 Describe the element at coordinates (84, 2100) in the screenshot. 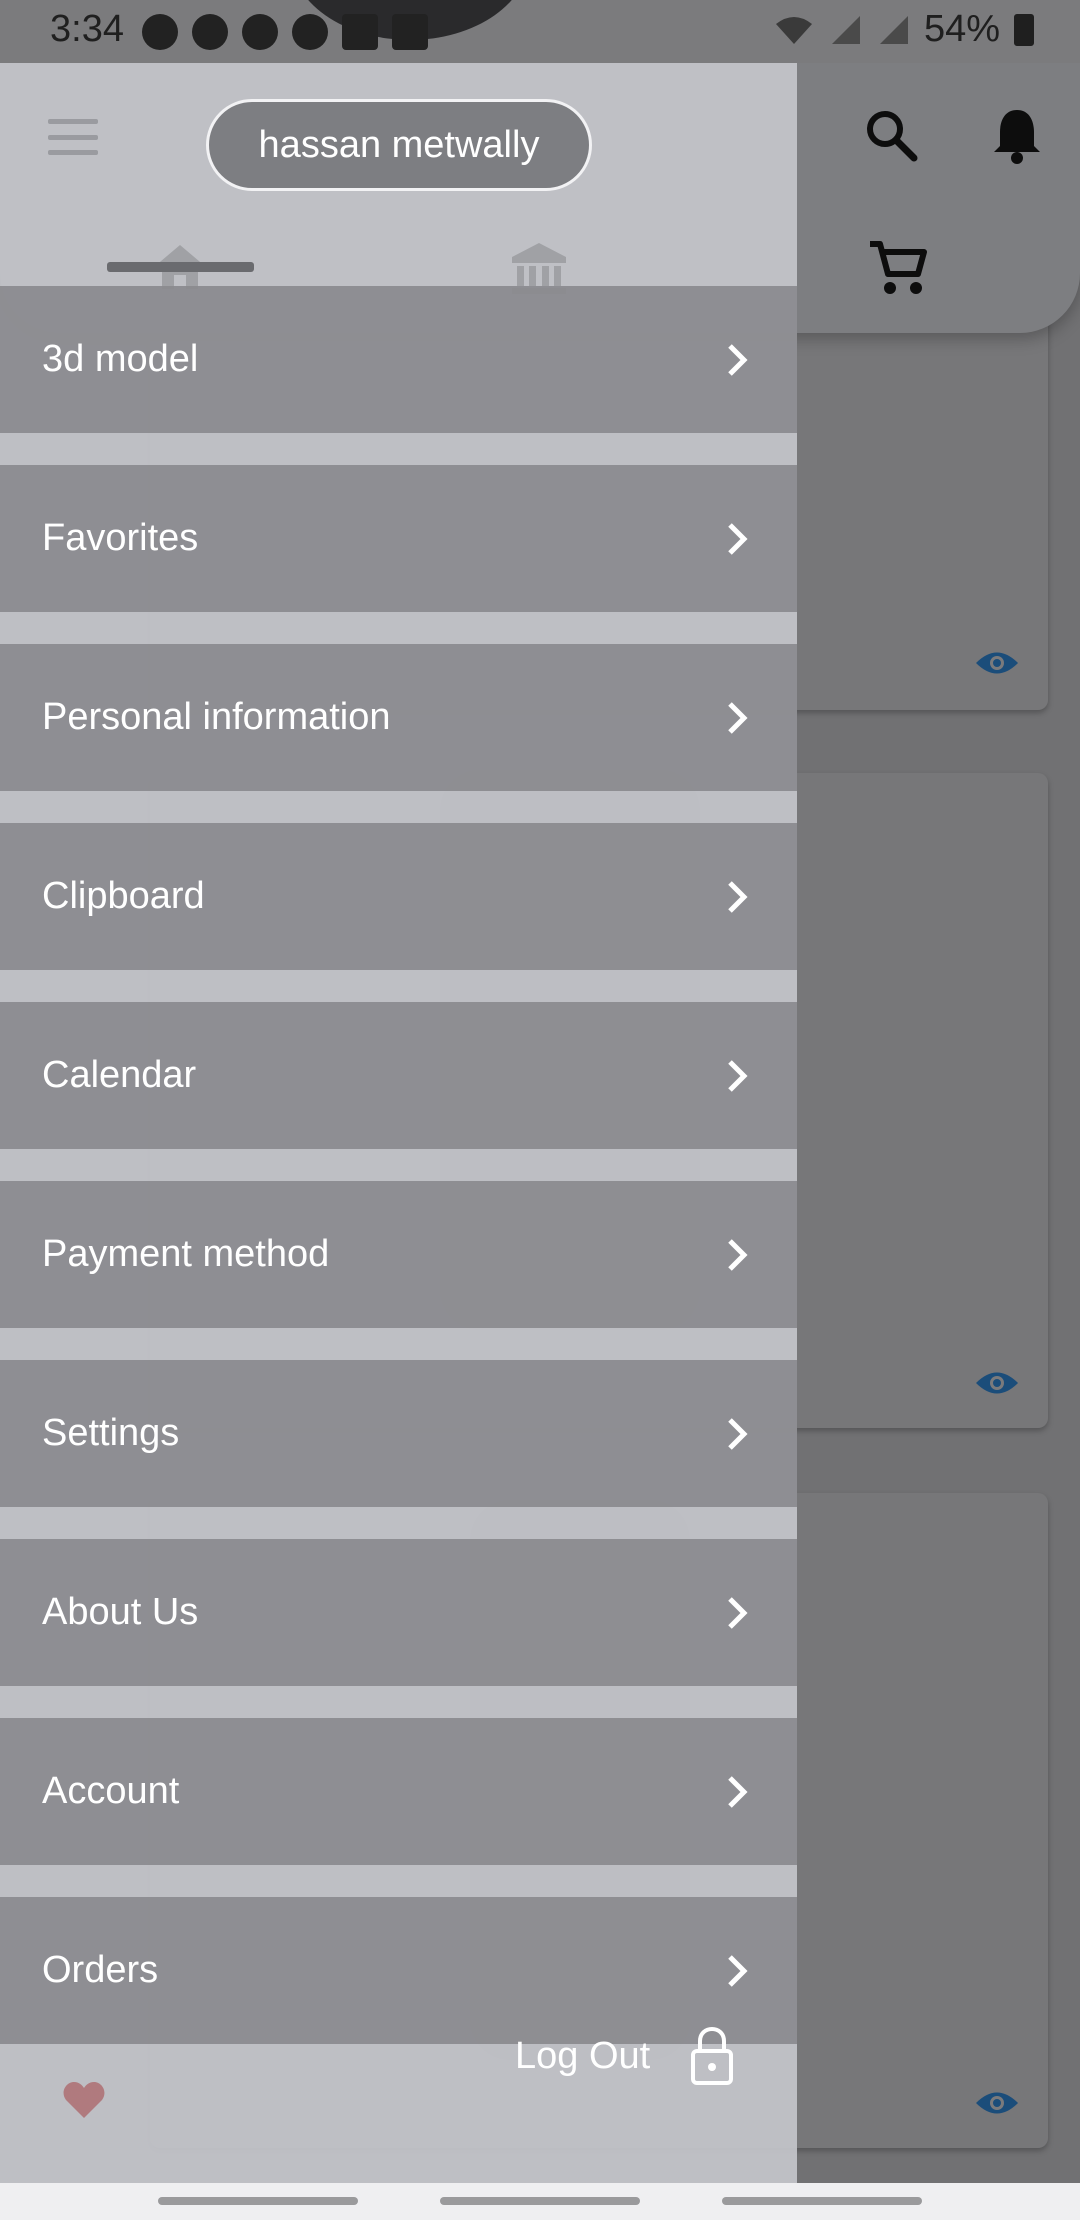

I see `heart-icon` at that location.